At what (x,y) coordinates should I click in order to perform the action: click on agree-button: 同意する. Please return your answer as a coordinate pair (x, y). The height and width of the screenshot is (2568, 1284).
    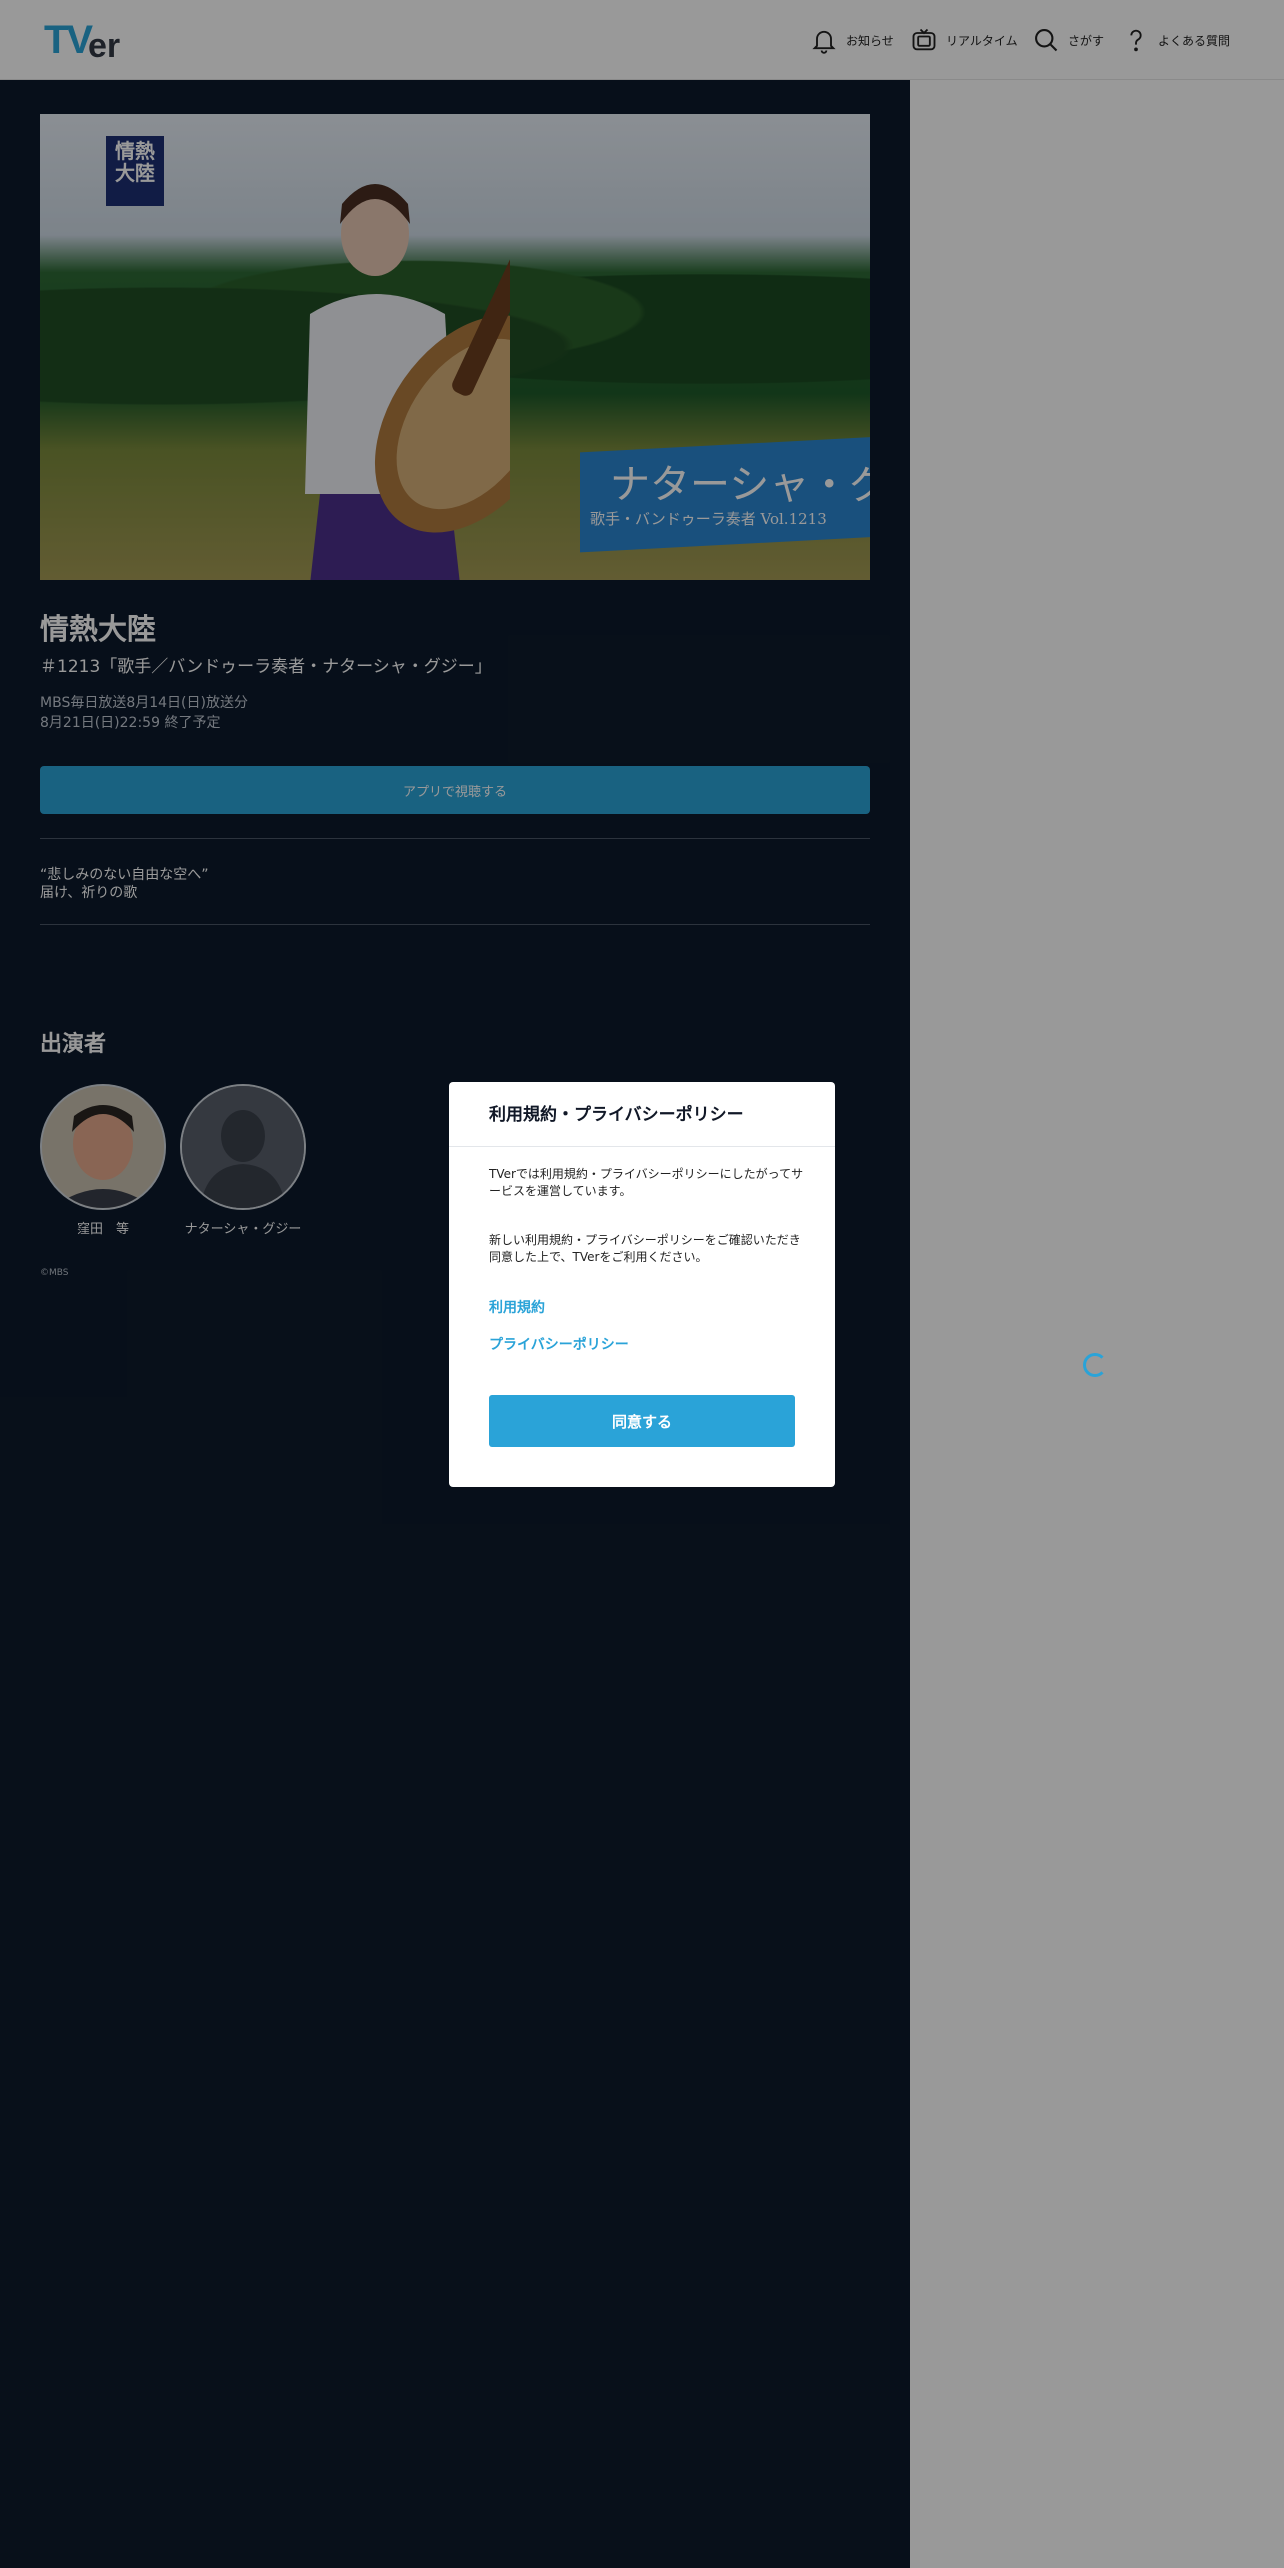
    Looking at the image, I should click on (642, 1421).